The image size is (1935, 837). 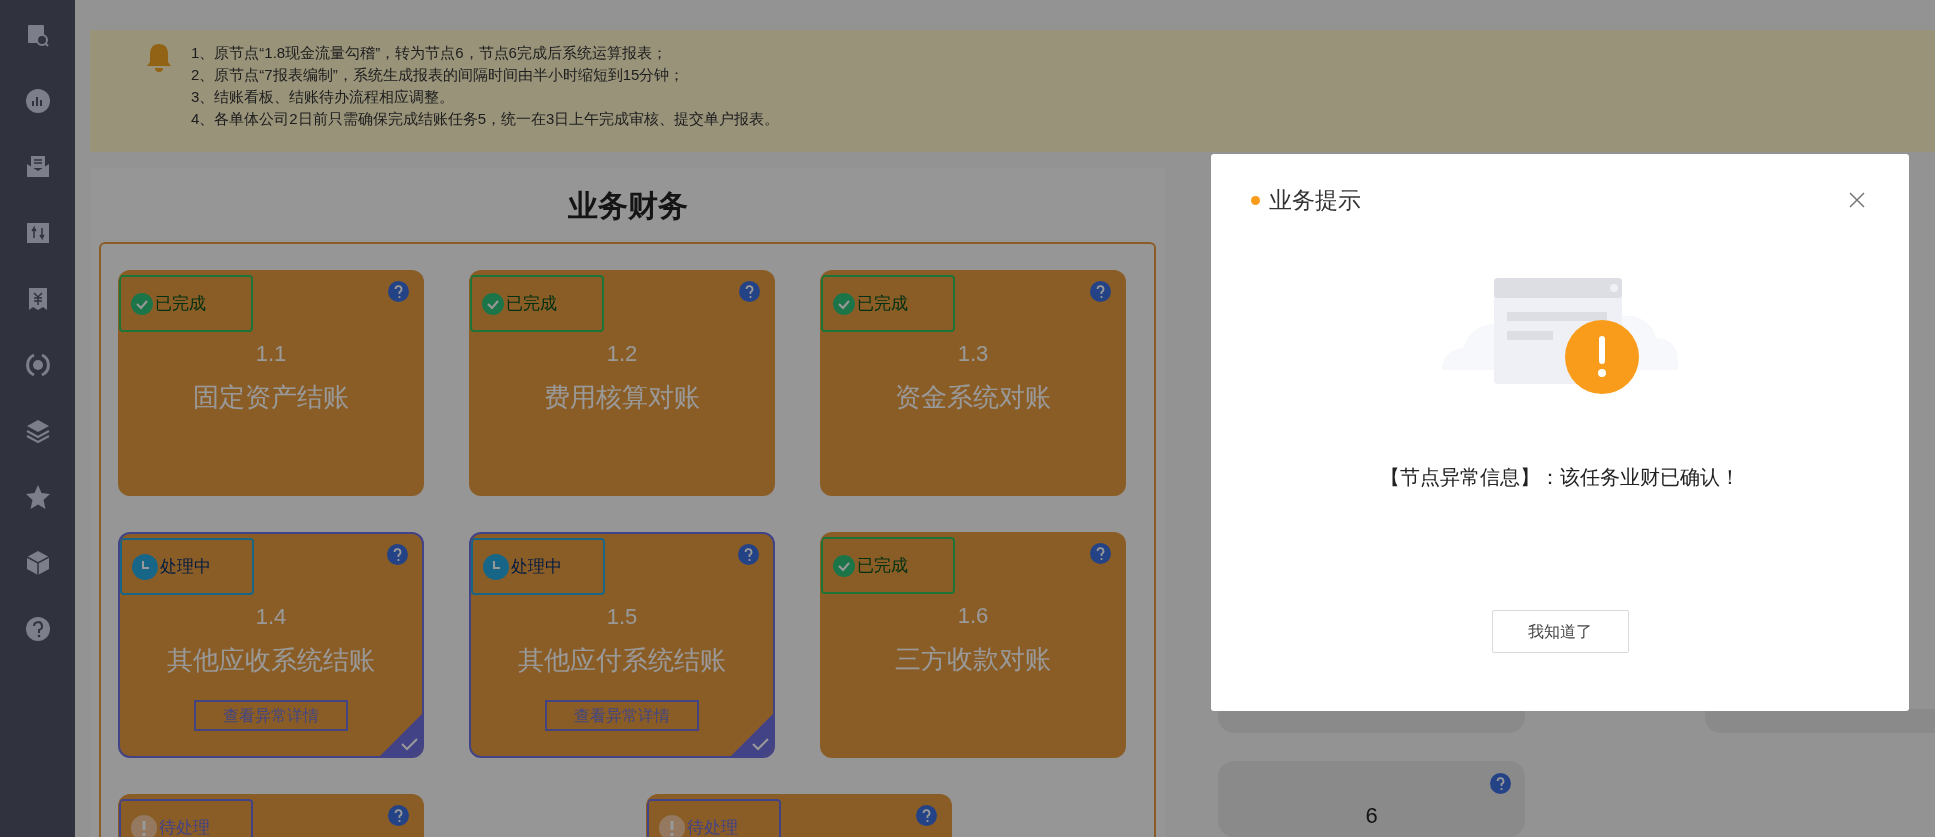 What do you see at coordinates (485, 119) in the screenshot?
I see `notice-line: 4、各单体公司2日前只需确保完成结账任务5，统一在3日上午完成审核、提交单户报表。` at bounding box center [485, 119].